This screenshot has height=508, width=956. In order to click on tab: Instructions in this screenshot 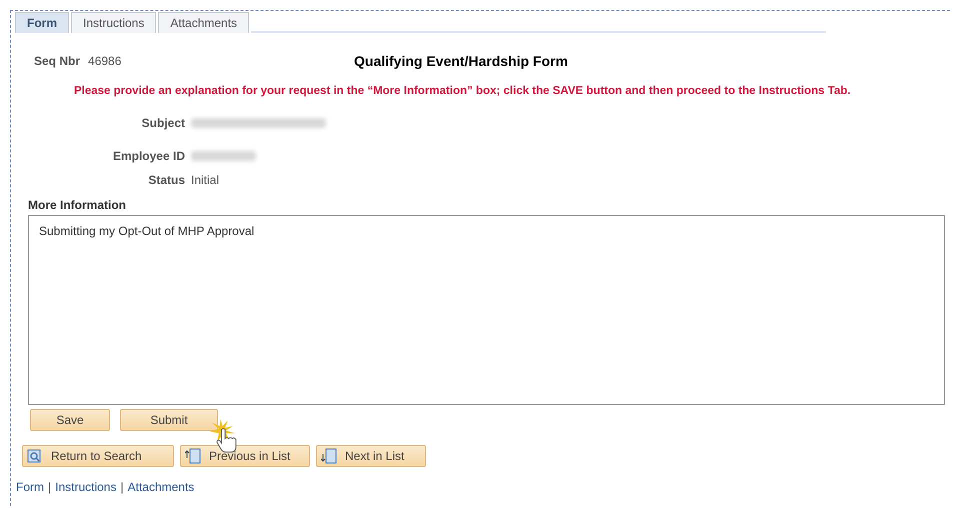, I will do `click(113, 22)`.